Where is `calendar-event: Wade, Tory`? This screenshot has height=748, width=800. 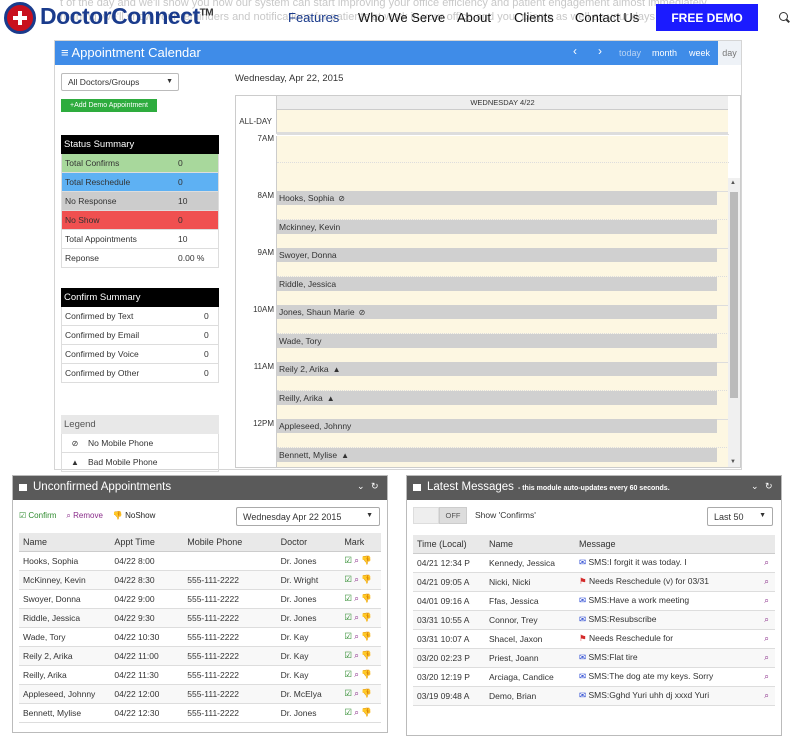
calendar-event: Wade, Tory is located at coordinates (497, 340).